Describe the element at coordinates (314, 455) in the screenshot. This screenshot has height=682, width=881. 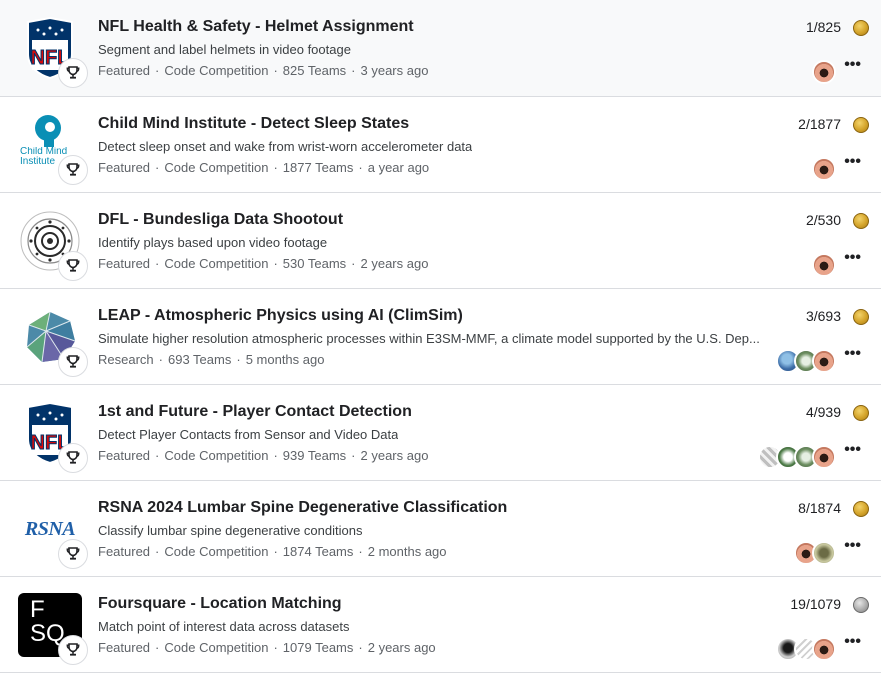
I see `meta-teams: 939 Teams` at that location.